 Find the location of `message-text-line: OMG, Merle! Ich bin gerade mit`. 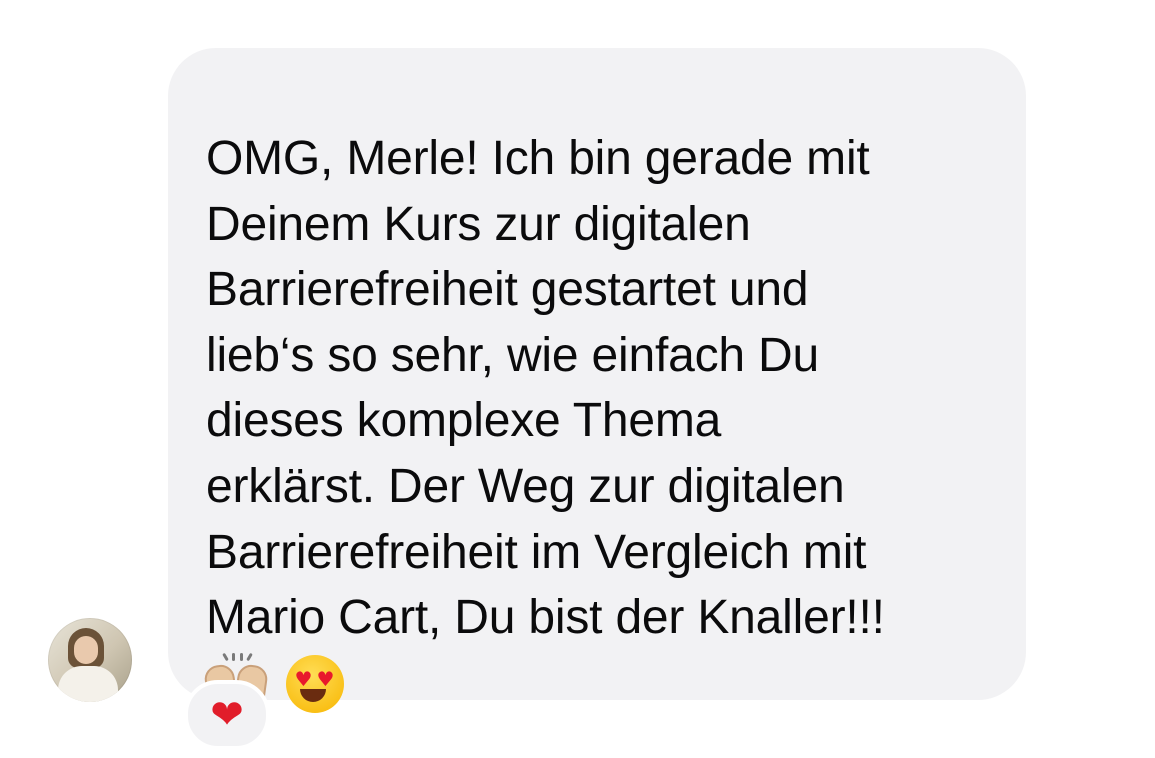

message-text-line: OMG, Merle! Ich bin gerade mit is located at coordinates (538, 158).